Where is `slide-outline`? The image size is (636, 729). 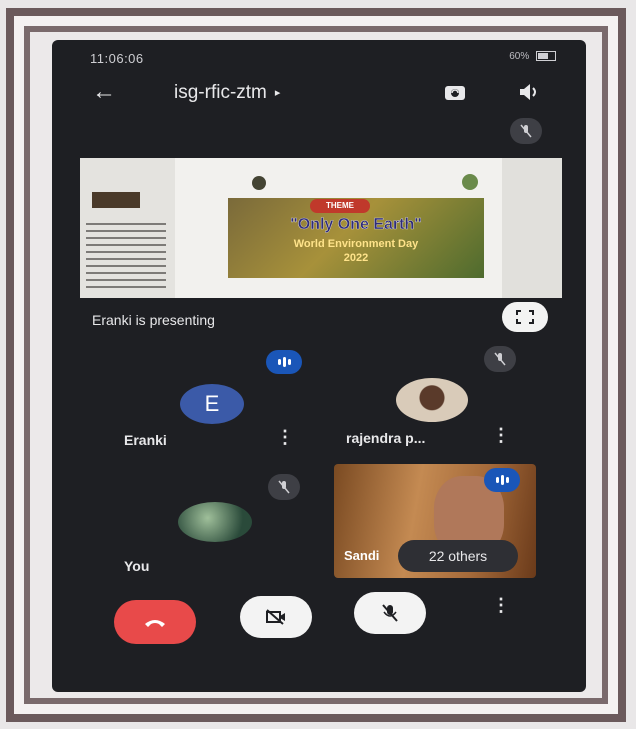 slide-outline is located at coordinates (126, 253).